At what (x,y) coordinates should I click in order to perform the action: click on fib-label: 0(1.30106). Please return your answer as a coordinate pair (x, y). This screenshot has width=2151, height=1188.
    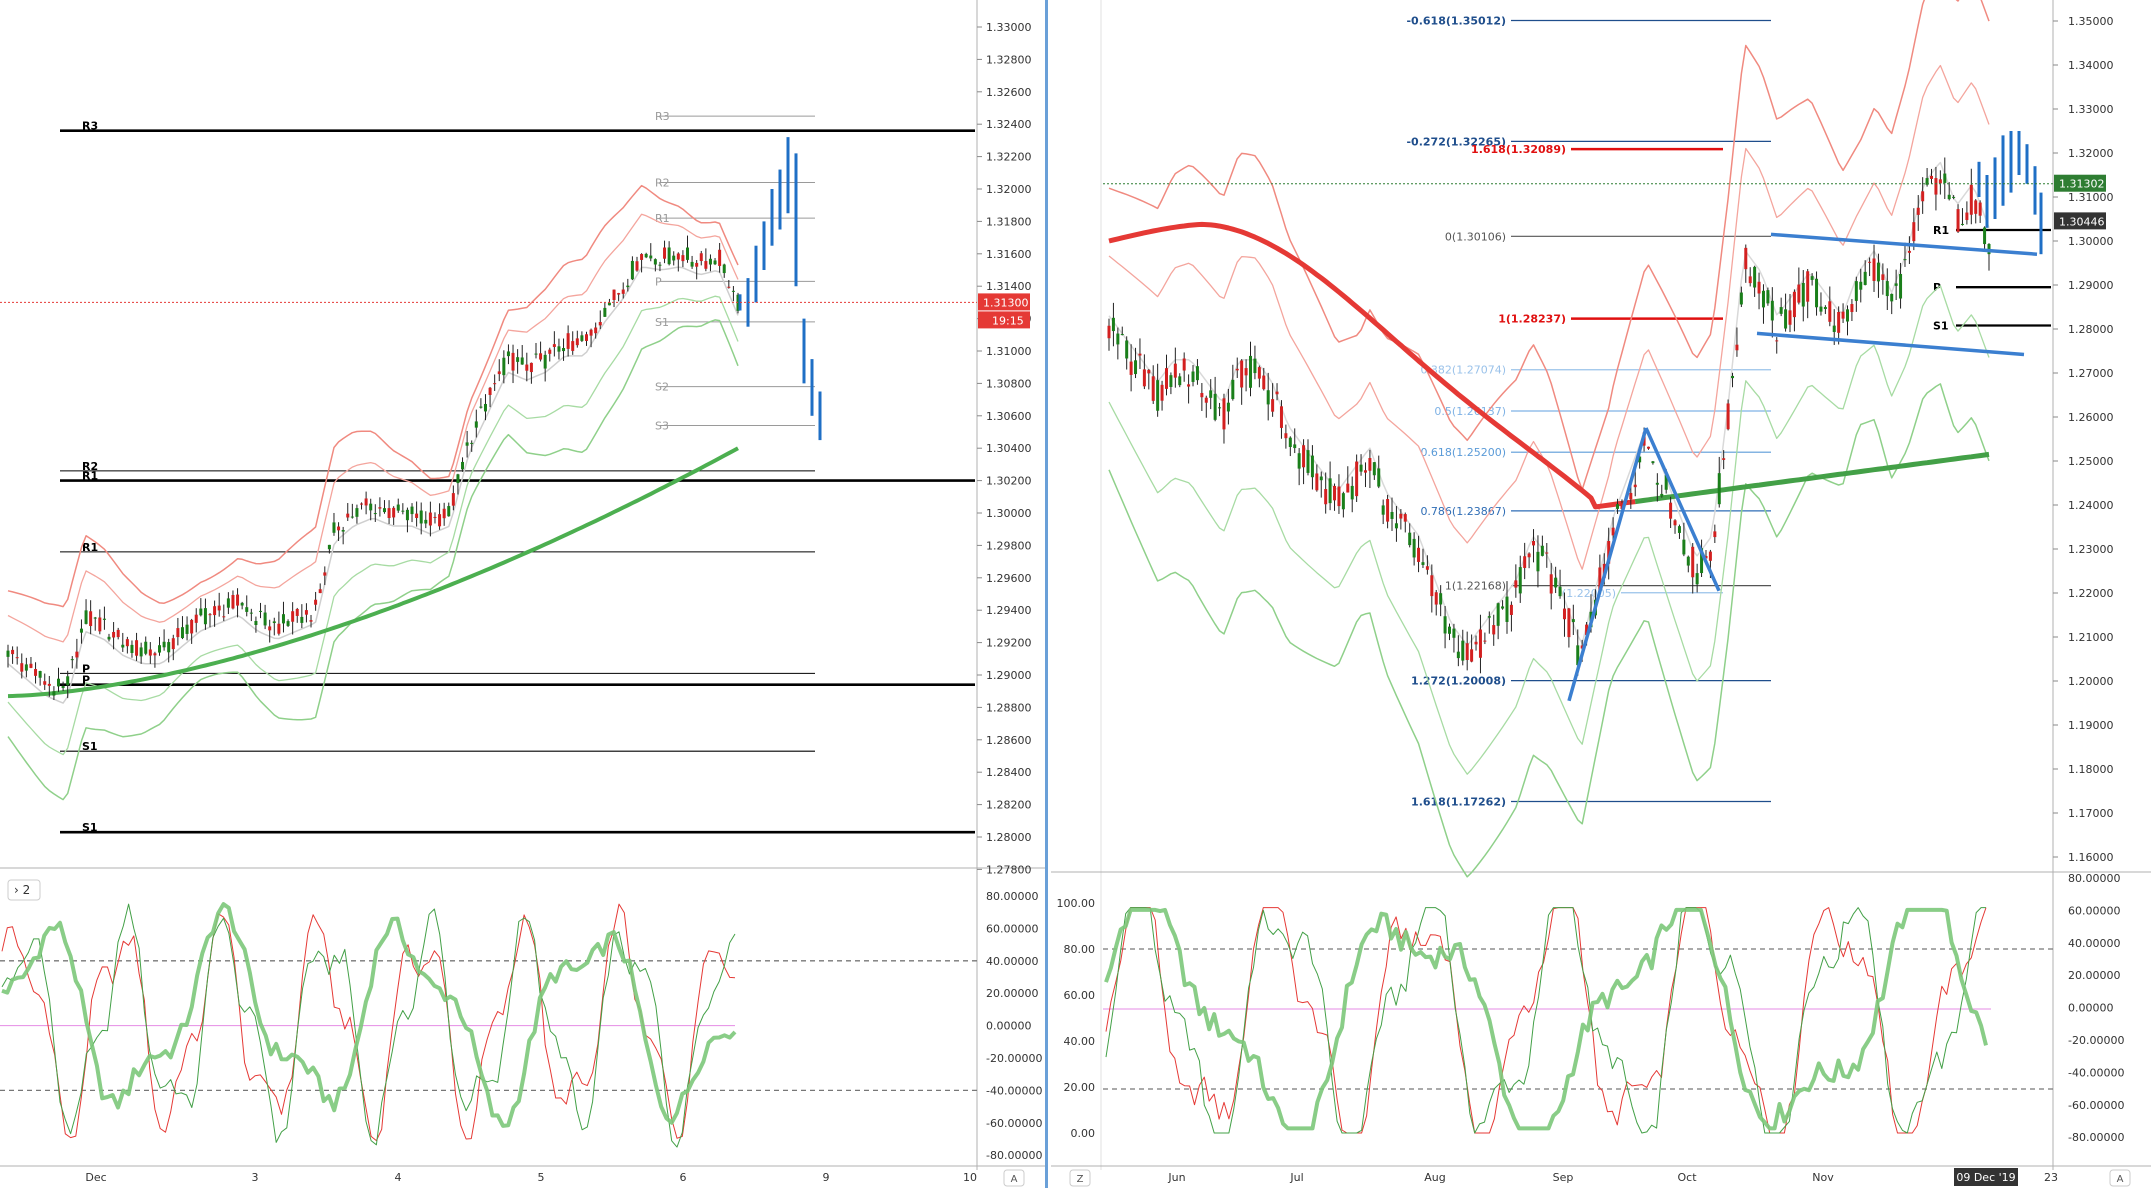
    Looking at the image, I should click on (1475, 236).